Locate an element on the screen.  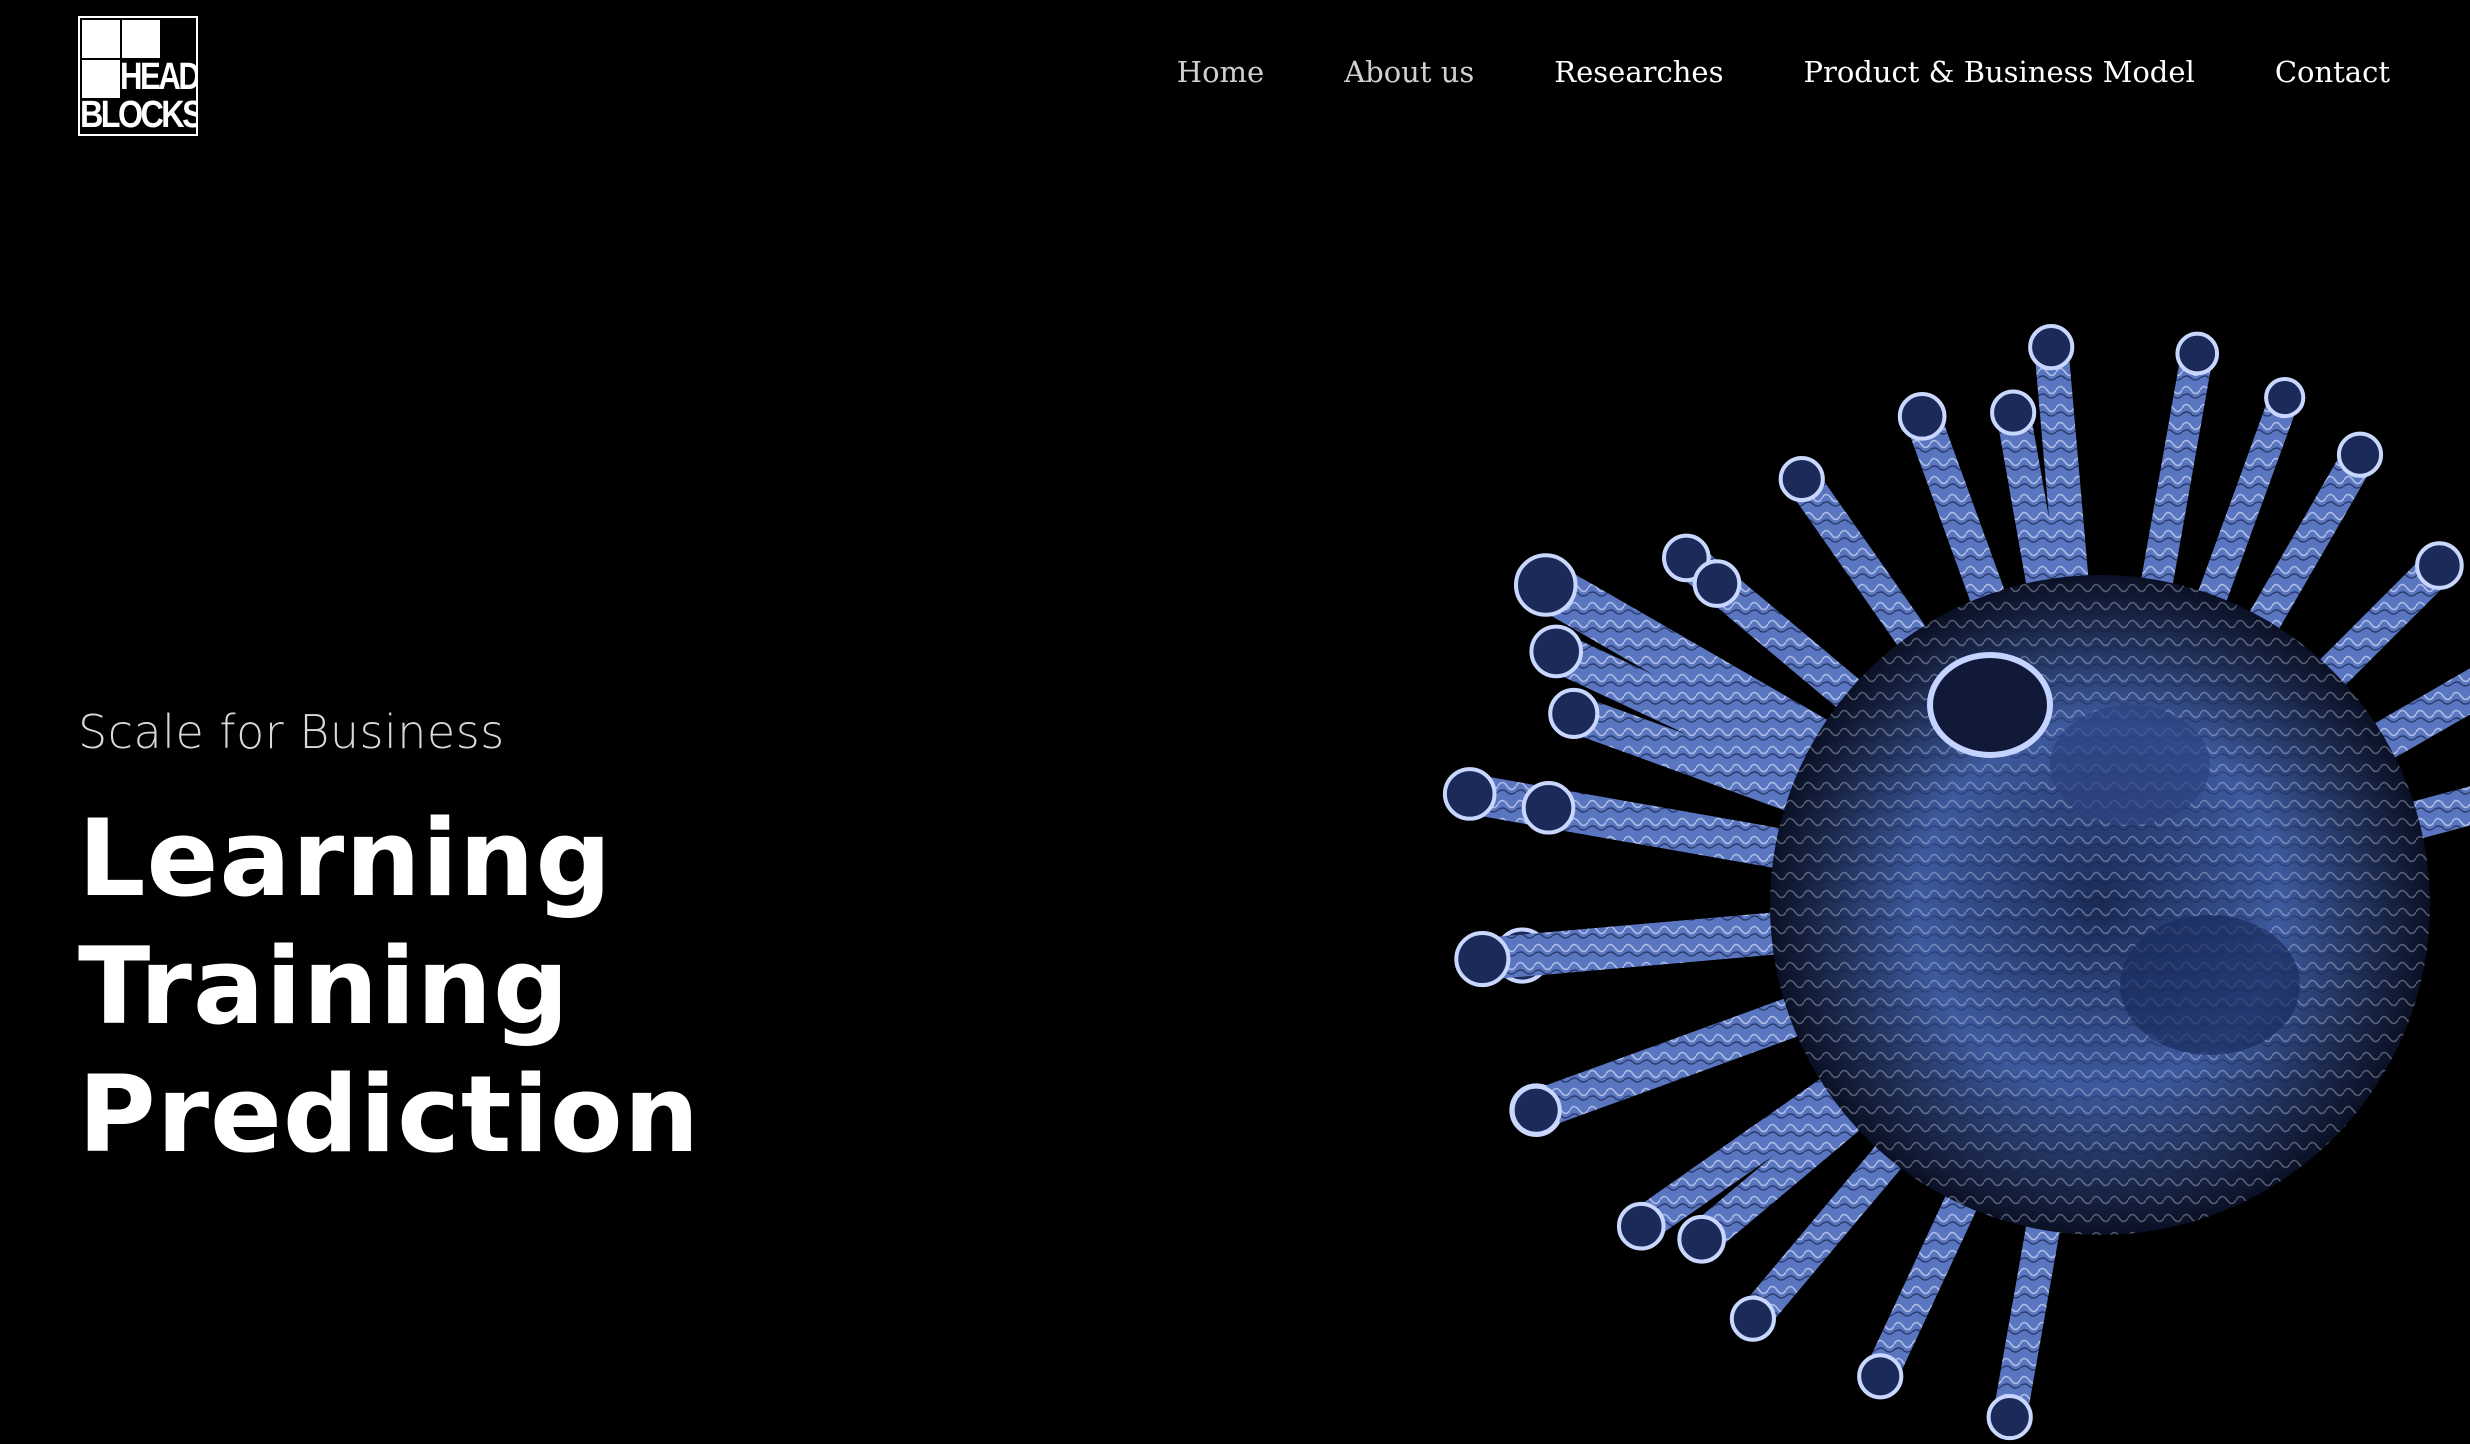
logo-text-head: HEAD is located at coordinates (159, 77).